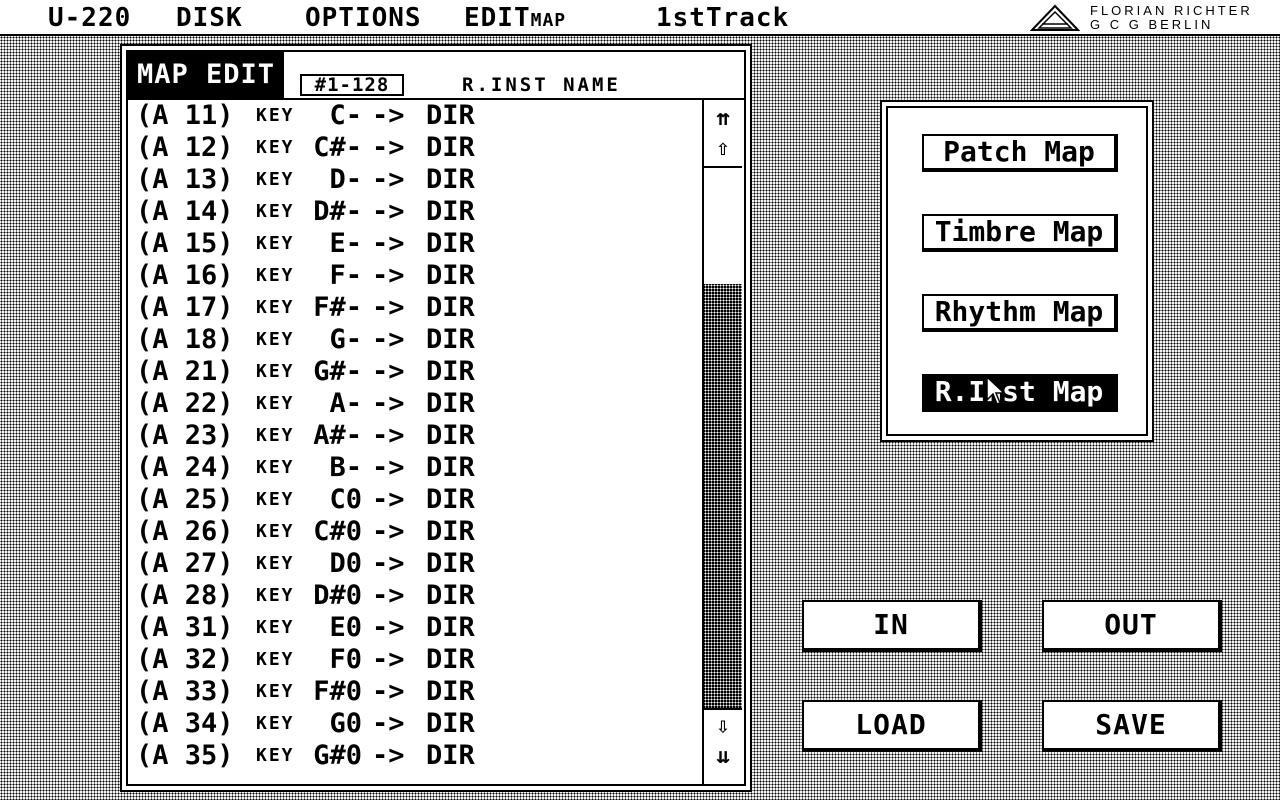 This screenshot has height=800, width=1280. Describe the element at coordinates (723, 757) in the screenshot. I see `double-down-arrow-icon: ⇊` at that location.